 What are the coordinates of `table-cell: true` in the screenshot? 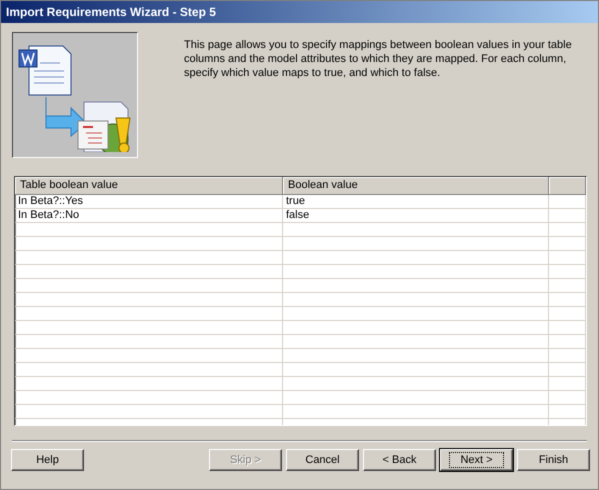 It's located at (416, 202).